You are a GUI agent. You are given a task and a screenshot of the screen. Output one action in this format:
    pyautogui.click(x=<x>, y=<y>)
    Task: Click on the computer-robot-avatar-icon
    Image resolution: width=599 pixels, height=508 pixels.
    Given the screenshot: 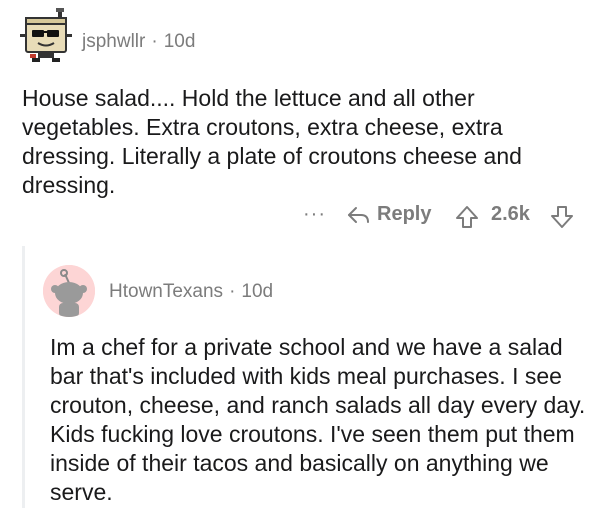 What is the action you would take?
    pyautogui.click(x=46, y=36)
    